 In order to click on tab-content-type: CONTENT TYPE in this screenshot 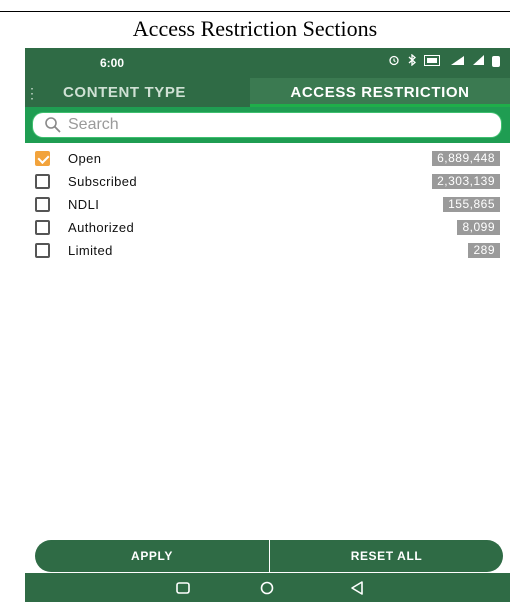, I will do `click(153, 92)`.